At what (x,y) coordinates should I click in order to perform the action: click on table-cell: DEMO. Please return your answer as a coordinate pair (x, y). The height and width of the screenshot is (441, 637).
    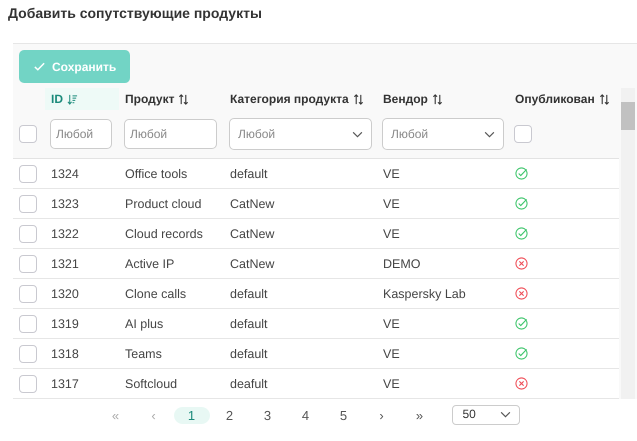
    Looking at the image, I should click on (401, 263).